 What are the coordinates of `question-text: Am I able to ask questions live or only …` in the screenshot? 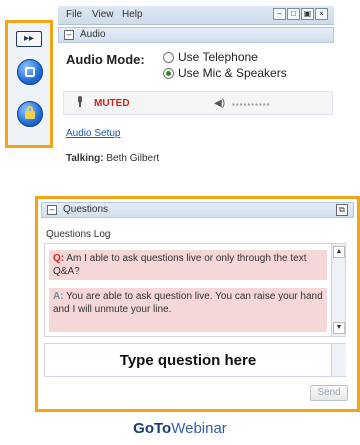 It's located at (180, 265).